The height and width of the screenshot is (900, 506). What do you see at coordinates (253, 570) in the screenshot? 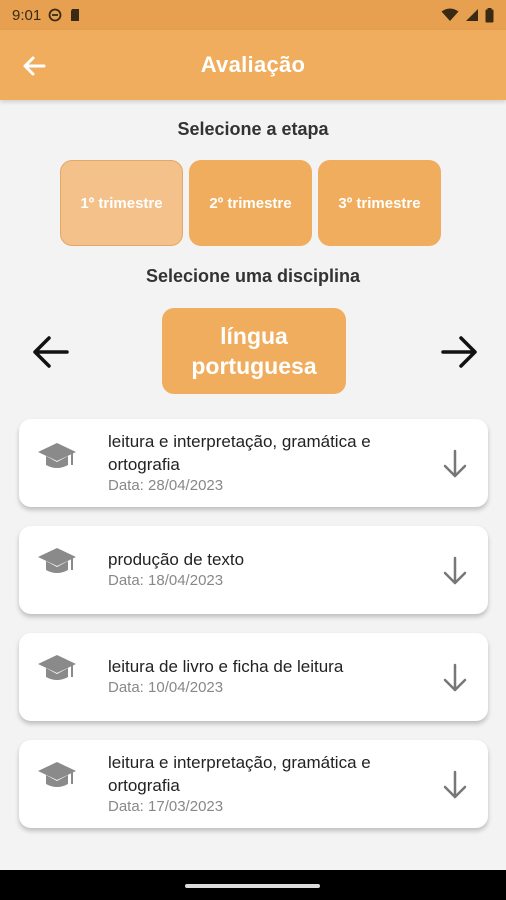
I see `evaluation-card: produção de texto Data: 18/04/2023` at bounding box center [253, 570].